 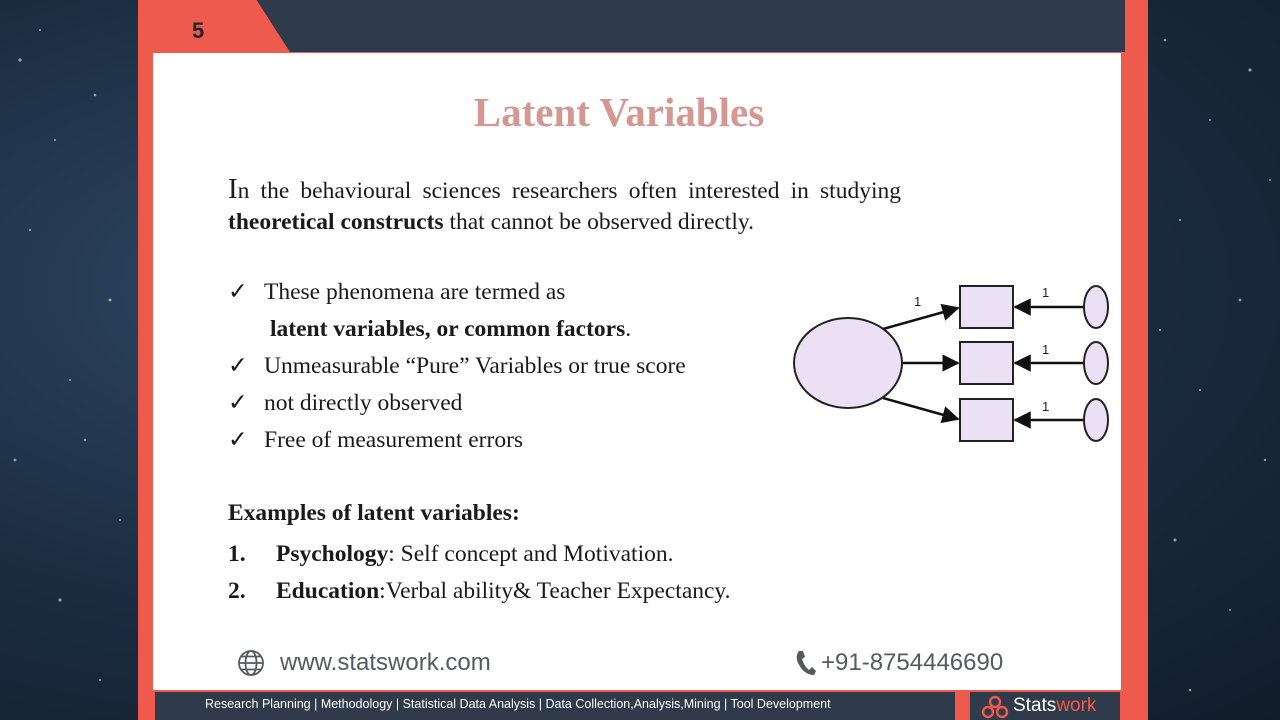 What do you see at coordinates (363, 403) in the screenshot?
I see `bullet-text: not directly observed` at bounding box center [363, 403].